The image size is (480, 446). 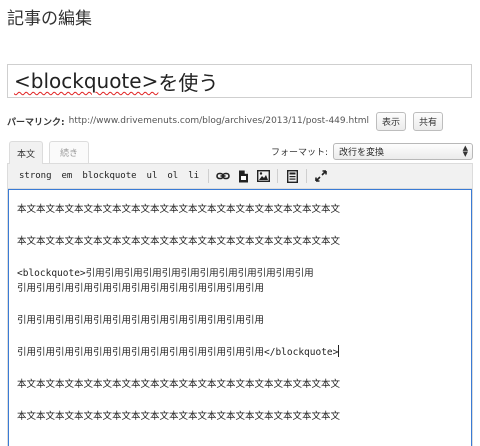 I want to click on share-button: 共有, so click(x=428, y=121).